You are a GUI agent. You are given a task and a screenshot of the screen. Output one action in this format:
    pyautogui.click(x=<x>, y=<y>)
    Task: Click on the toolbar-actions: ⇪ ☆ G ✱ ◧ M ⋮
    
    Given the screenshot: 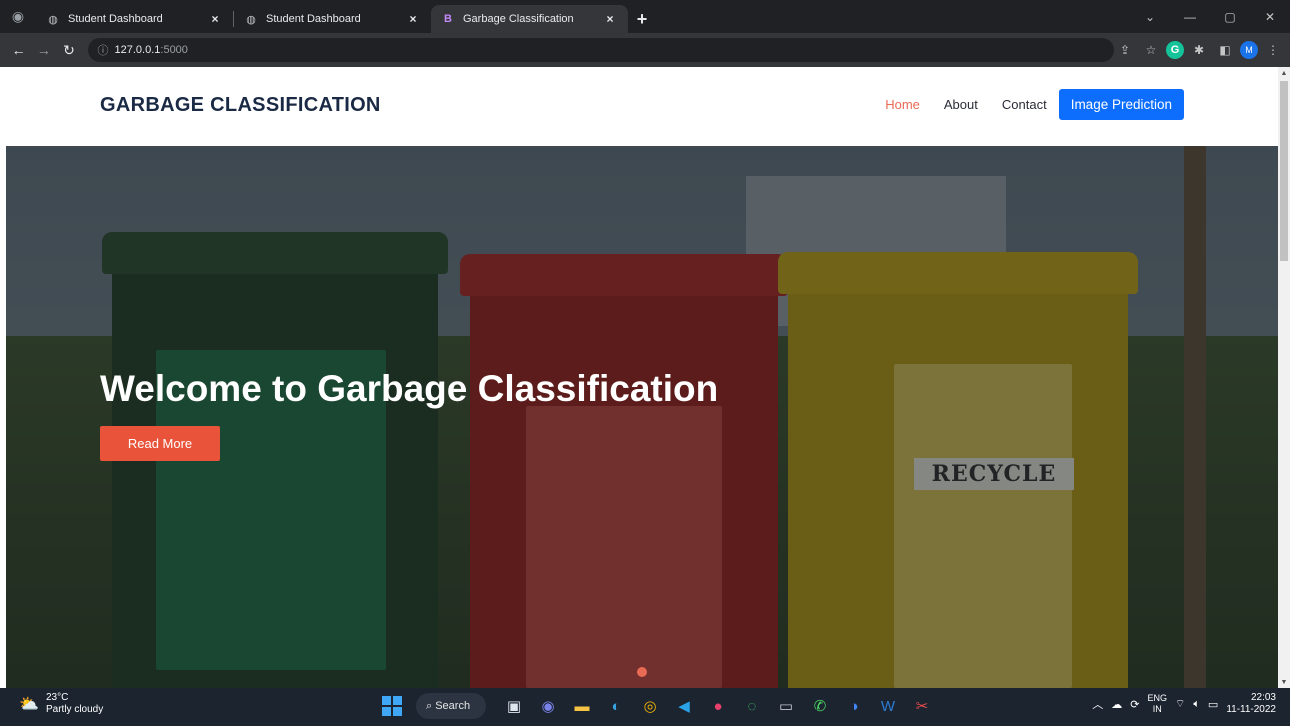 What is the action you would take?
    pyautogui.click(x=1199, y=50)
    